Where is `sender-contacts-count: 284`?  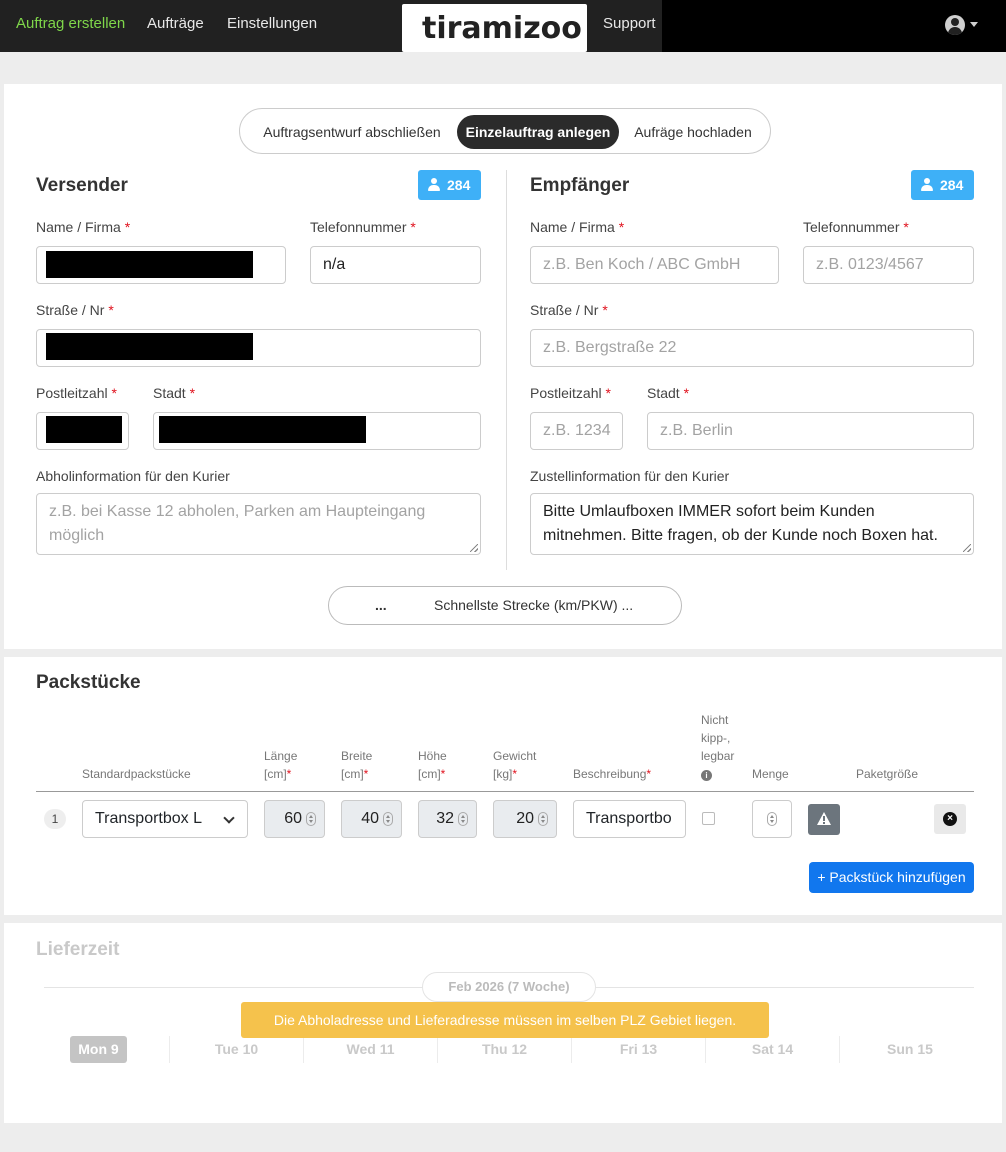
sender-contacts-count: 284 is located at coordinates (459, 185).